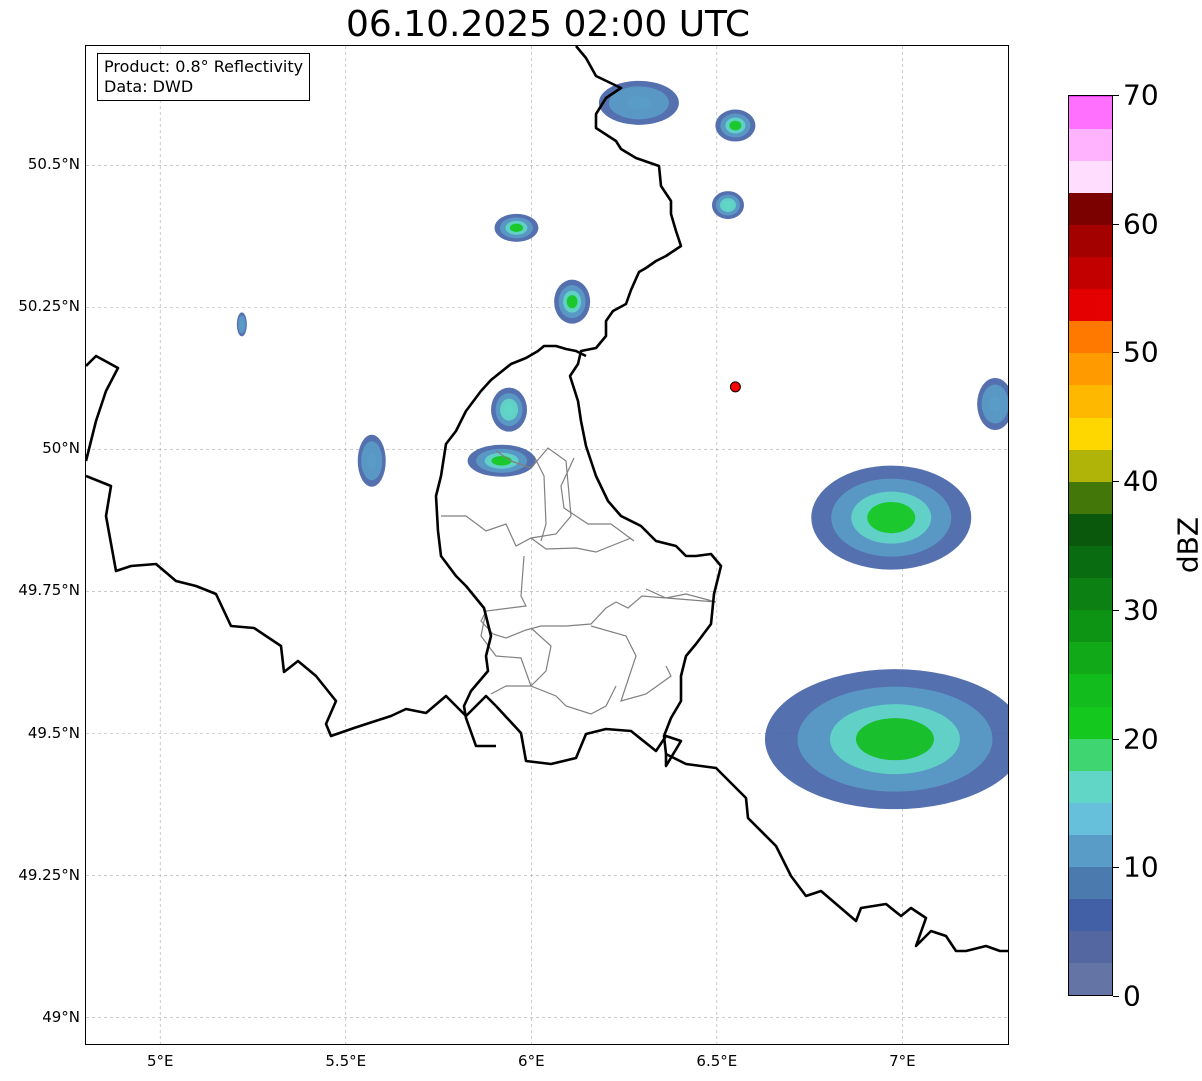 The image size is (1202, 1081). I want to click on lon-tick-label: 5.5°E, so click(346, 1061).